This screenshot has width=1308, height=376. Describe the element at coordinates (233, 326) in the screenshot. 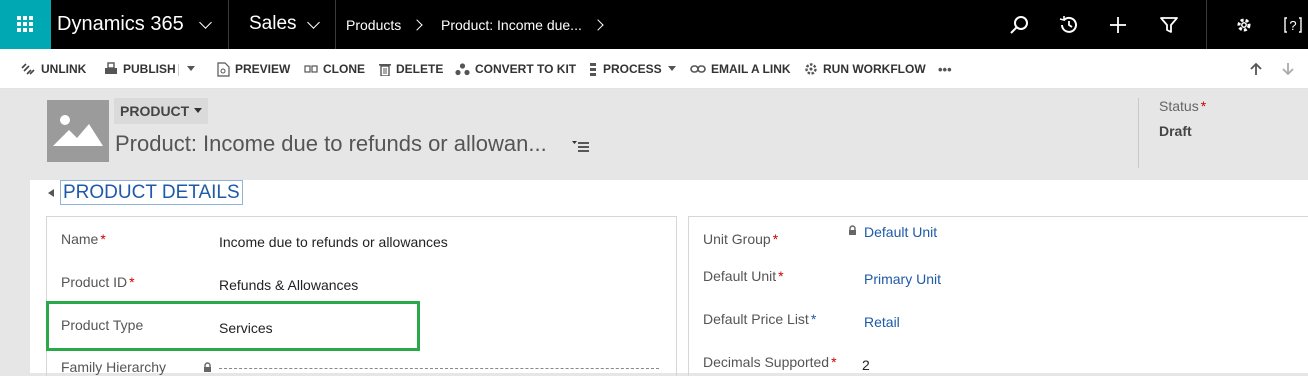

I see `highlight-box` at that location.